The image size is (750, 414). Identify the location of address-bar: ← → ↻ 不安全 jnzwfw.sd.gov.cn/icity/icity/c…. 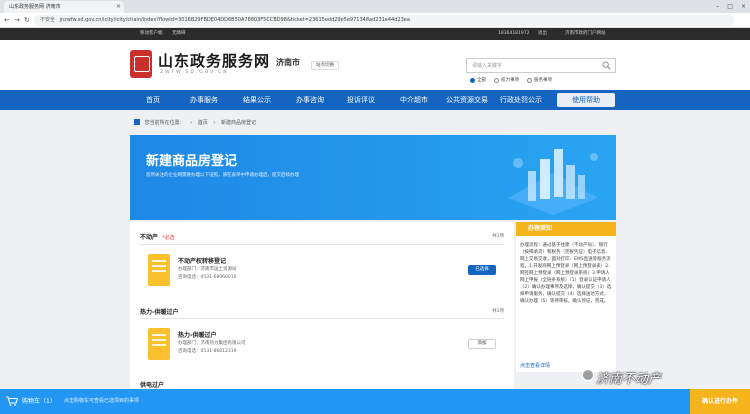
(375, 20).